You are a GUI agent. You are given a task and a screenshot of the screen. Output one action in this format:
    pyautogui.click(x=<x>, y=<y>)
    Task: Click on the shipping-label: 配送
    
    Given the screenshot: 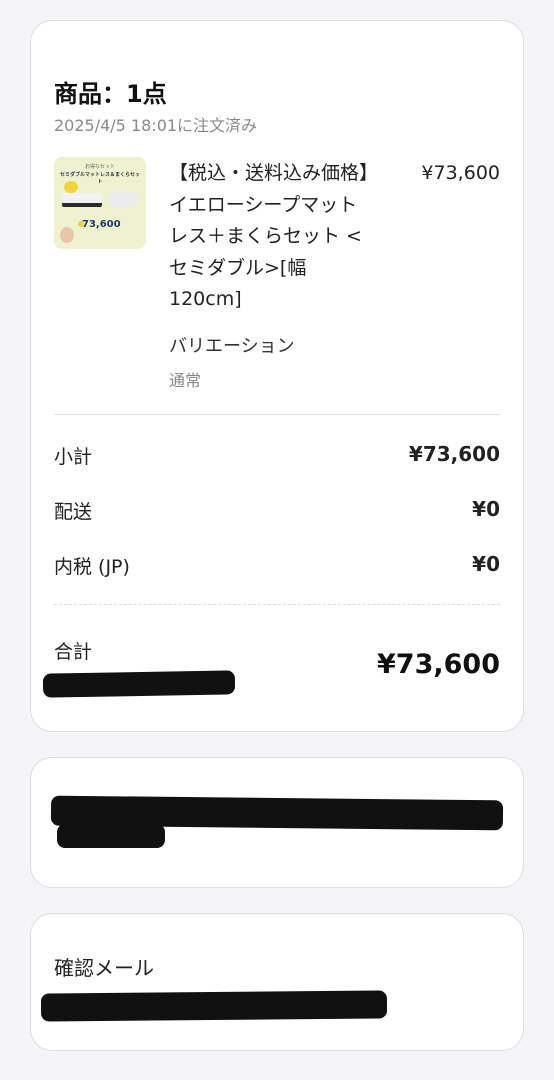 What is the action you would take?
    pyautogui.click(x=73, y=512)
    